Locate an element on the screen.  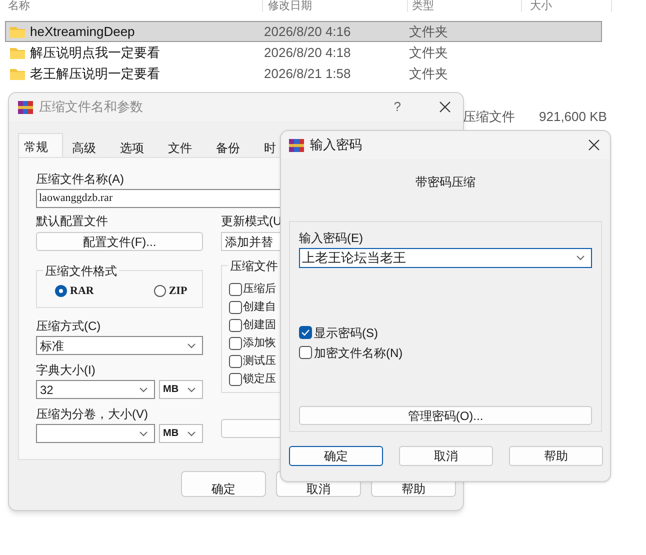
field-label: 字典大小(I) is located at coordinates (66, 370).